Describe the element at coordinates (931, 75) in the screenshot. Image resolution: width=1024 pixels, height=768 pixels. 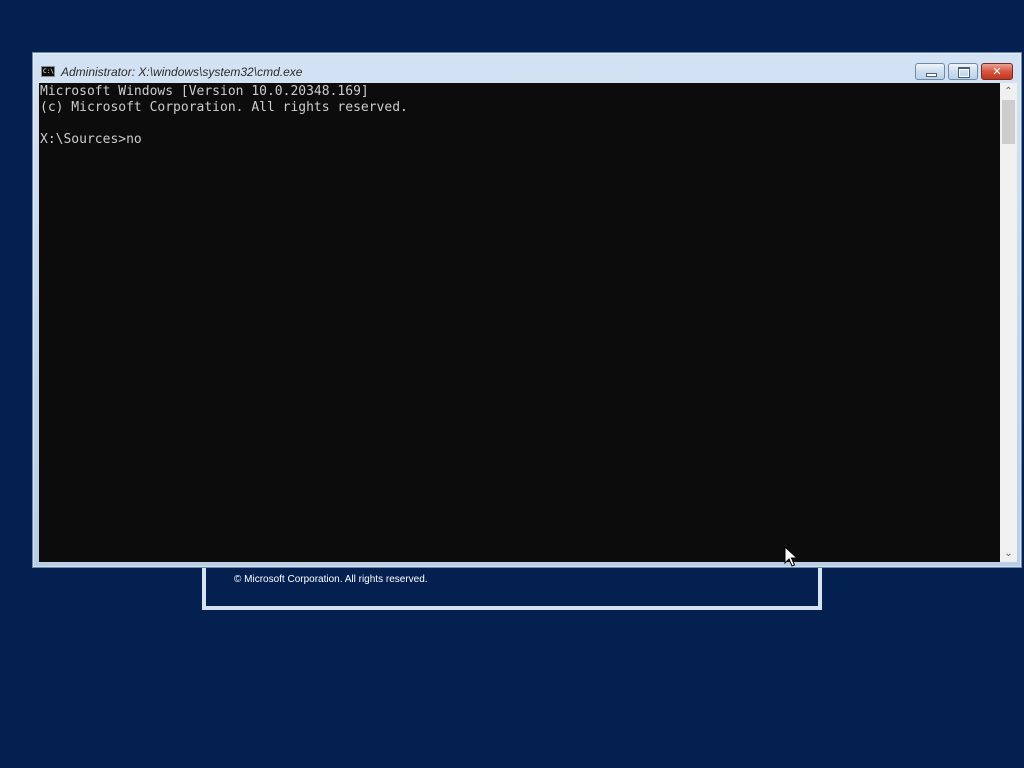
I see `minimize-icon` at that location.